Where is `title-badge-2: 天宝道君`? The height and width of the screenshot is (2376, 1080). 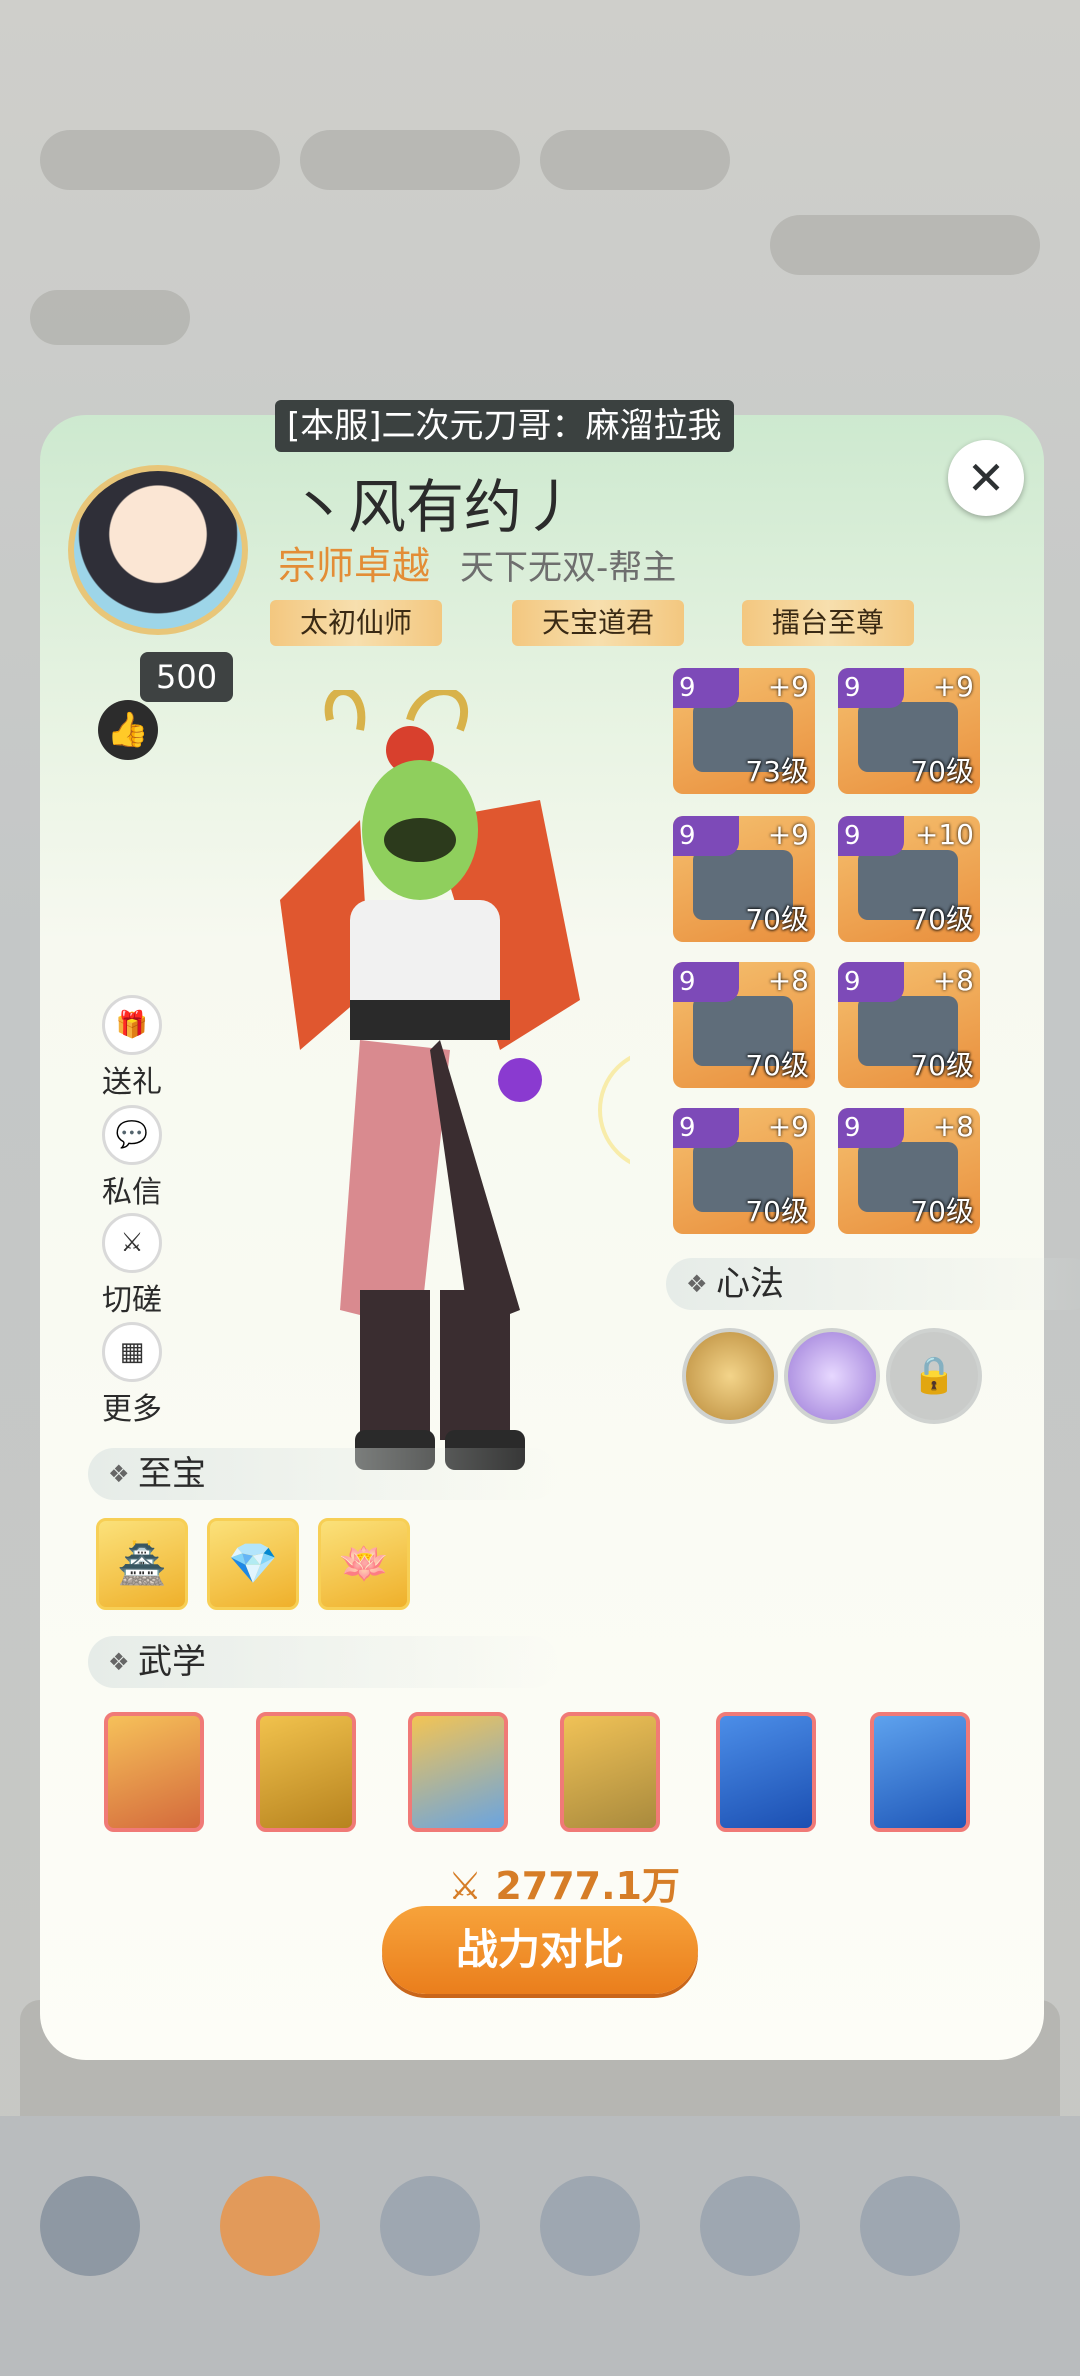 title-badge-2: 天宝道君 is located at coordinates (598, 623).